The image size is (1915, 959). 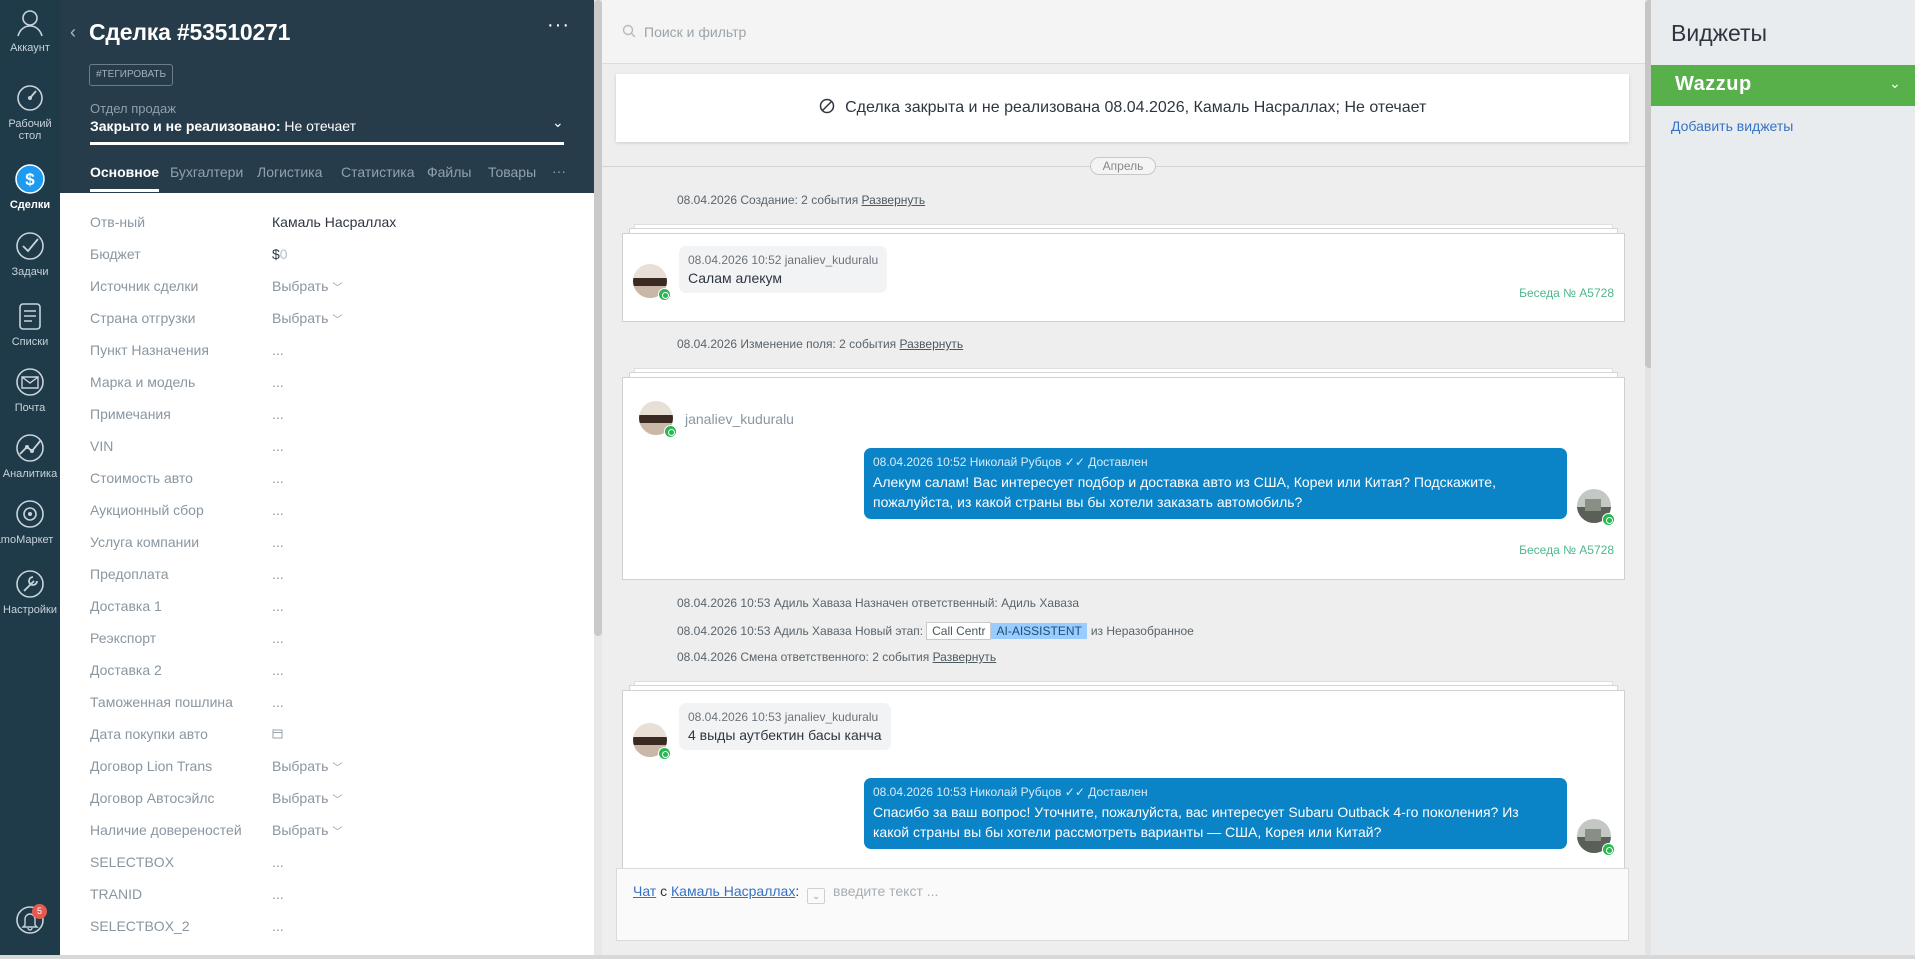 I want to click on mail-icon, so click(x=30, y=382).